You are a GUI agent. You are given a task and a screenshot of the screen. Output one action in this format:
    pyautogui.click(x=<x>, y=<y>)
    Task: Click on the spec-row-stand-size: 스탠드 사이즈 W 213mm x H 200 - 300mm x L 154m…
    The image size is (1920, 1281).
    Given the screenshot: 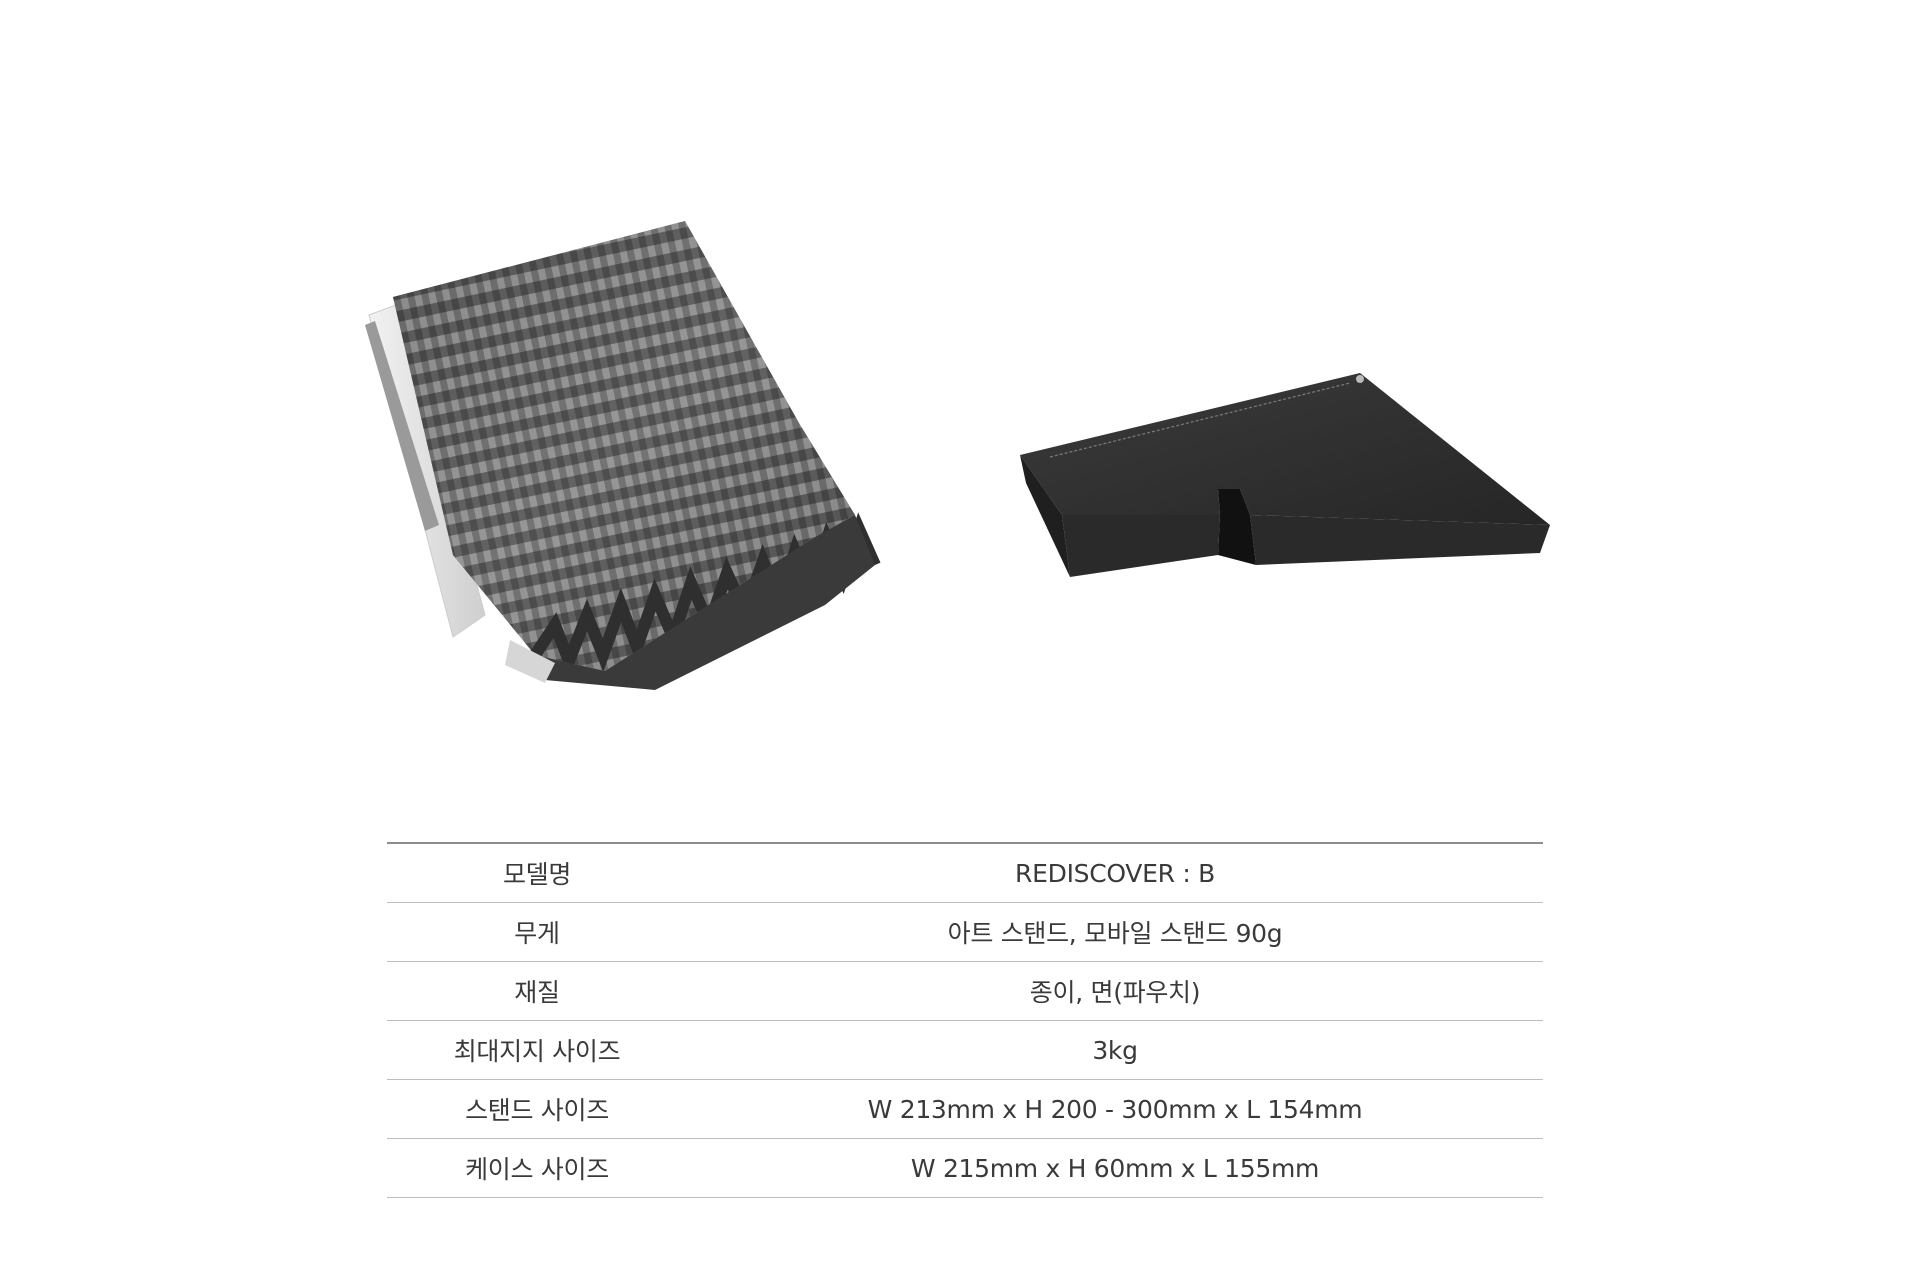 What is the action you would take?
    pyautogui.click(x=965, y=1109)
    